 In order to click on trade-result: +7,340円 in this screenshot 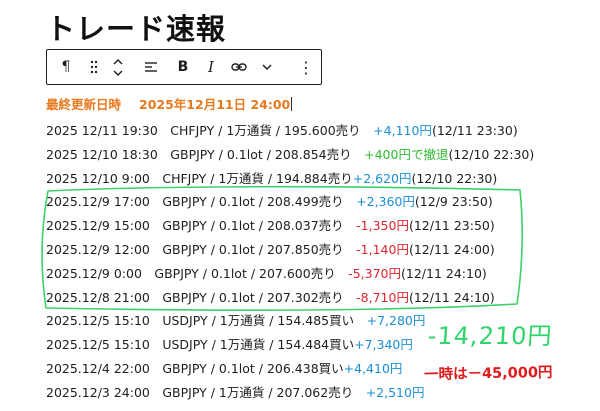, I will do `click(383, 345)`.